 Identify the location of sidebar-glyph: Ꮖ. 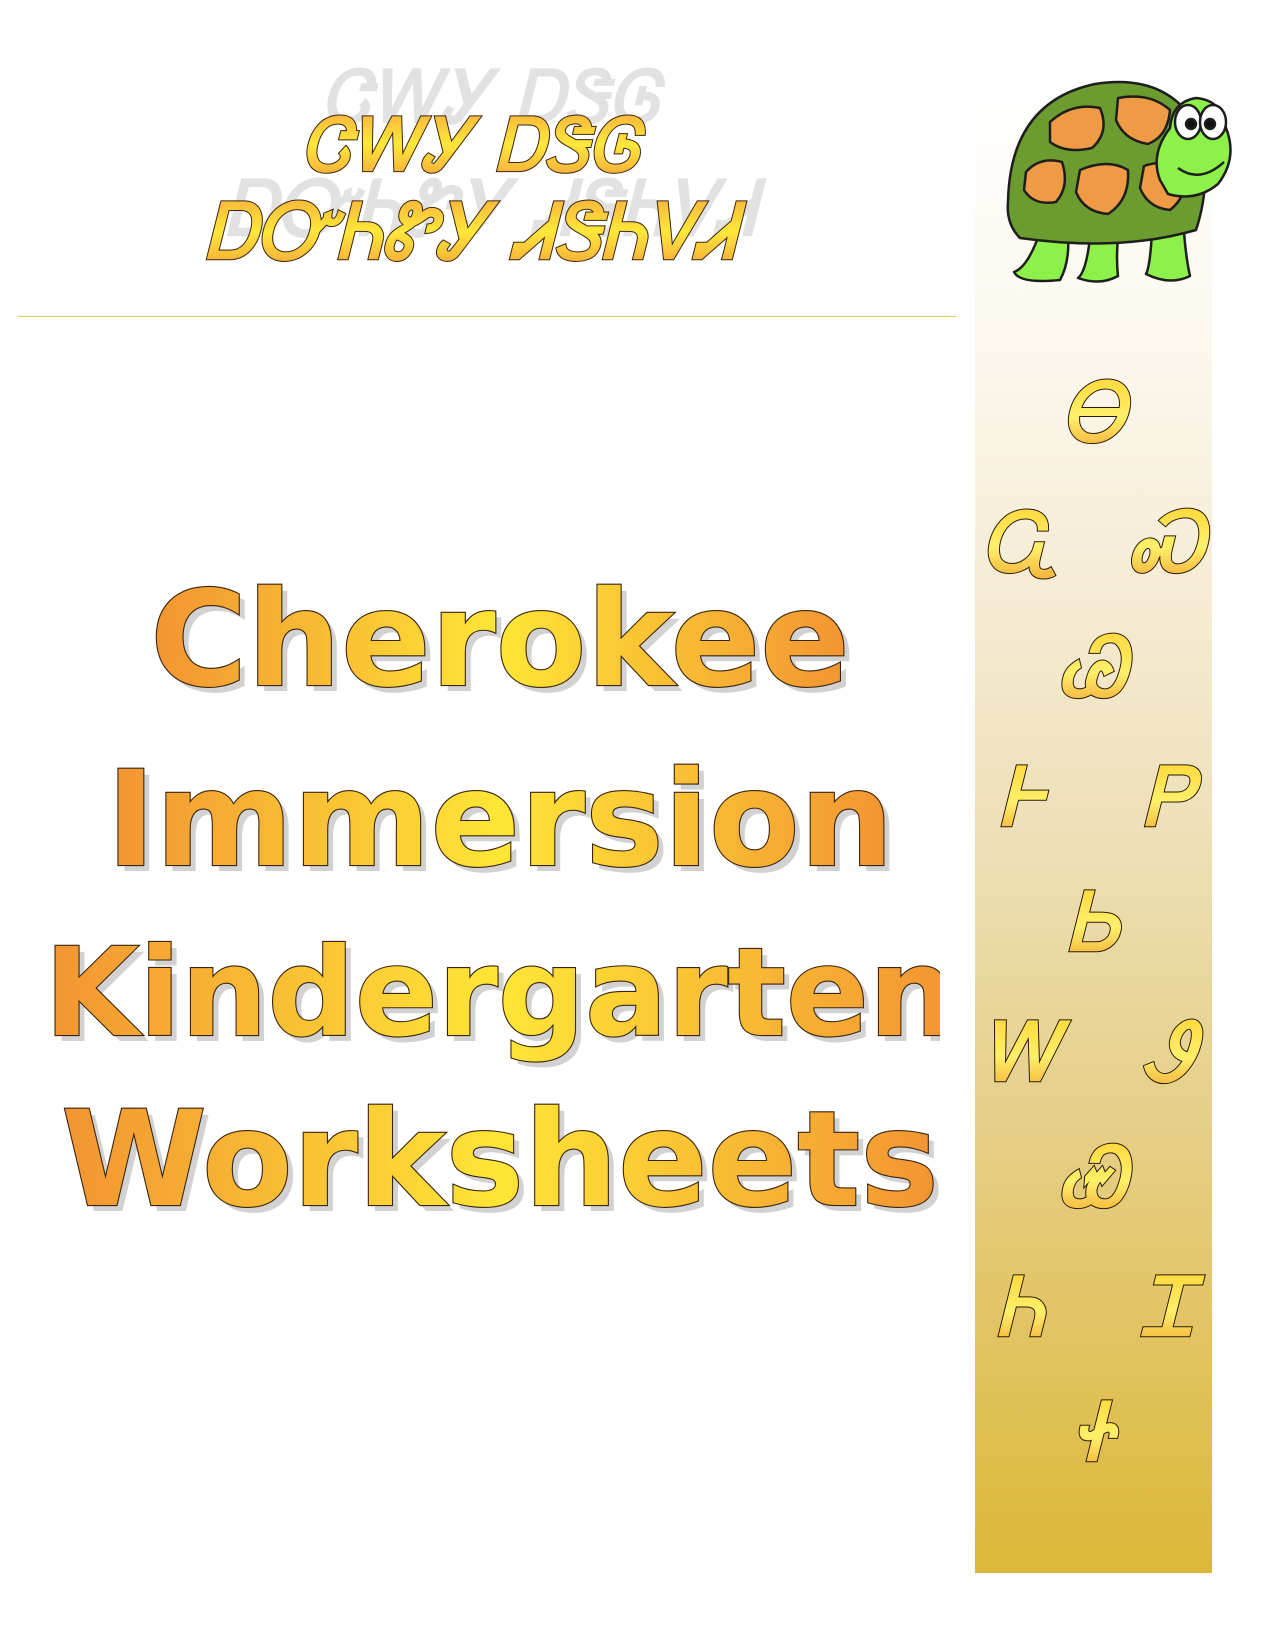
(1173, 1307).